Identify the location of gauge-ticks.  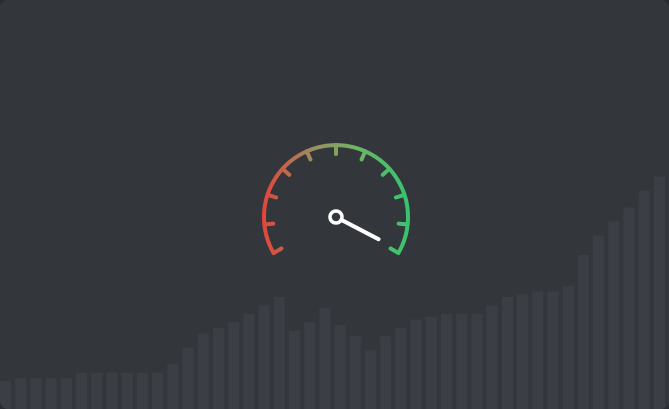
(336, 199).